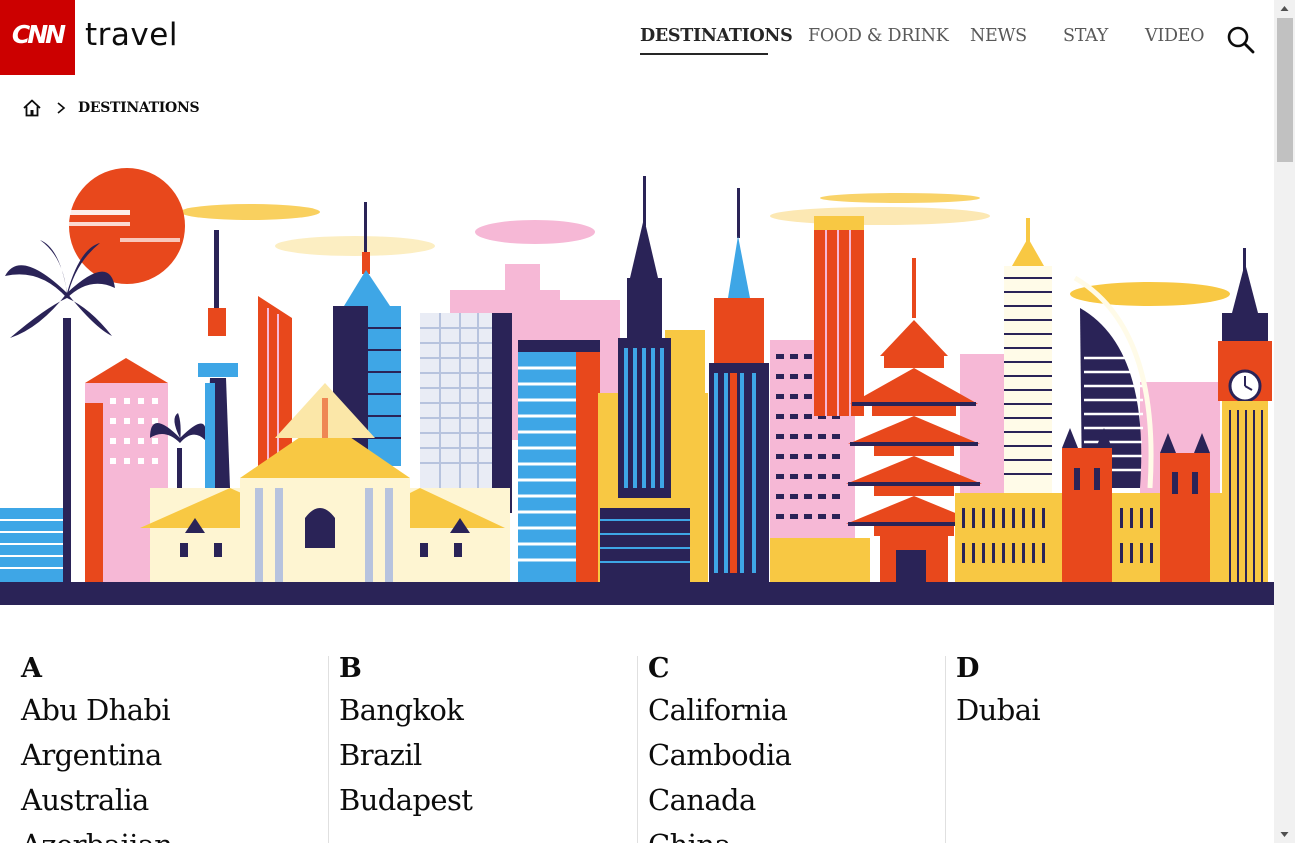 This screenshot has height=843, width=1295. I want to click on search-button, so click(1241, 40).